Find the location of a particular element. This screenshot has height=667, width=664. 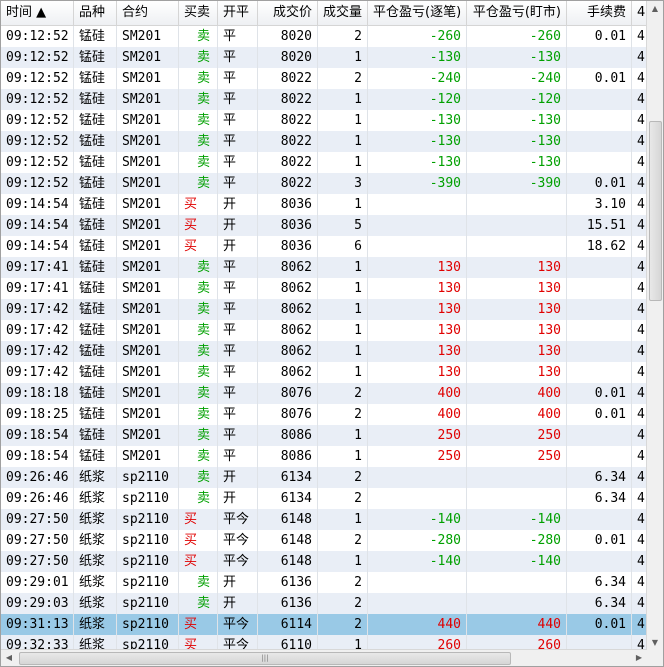

cell-col-pnl-mtm: -140 is located at coordinates (517, 561).